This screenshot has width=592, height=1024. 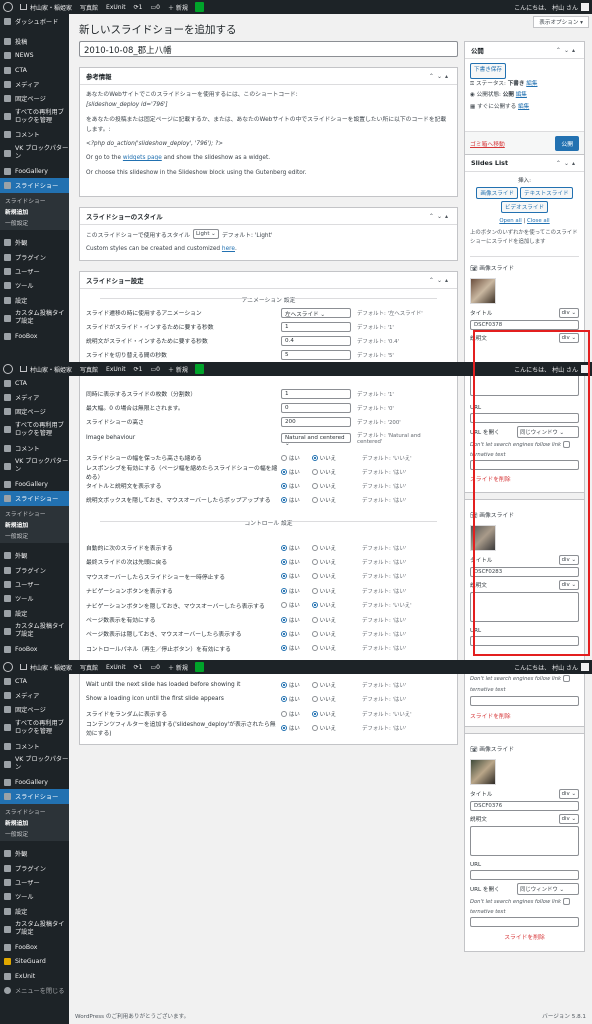 I want to click on menu-tools: ツール, so click(x=34, y=599).